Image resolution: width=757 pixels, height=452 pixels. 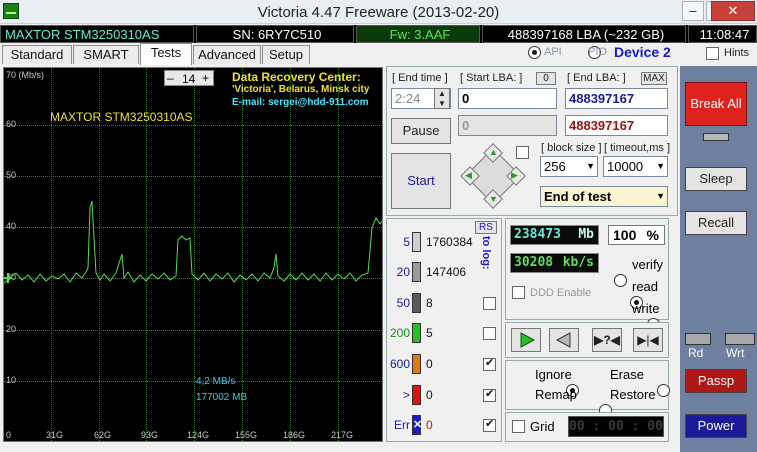 What do you see at coordinates (286, 54) in the screenshot?
I see `tab-setup: Setup` at bounding box center [286, 54].